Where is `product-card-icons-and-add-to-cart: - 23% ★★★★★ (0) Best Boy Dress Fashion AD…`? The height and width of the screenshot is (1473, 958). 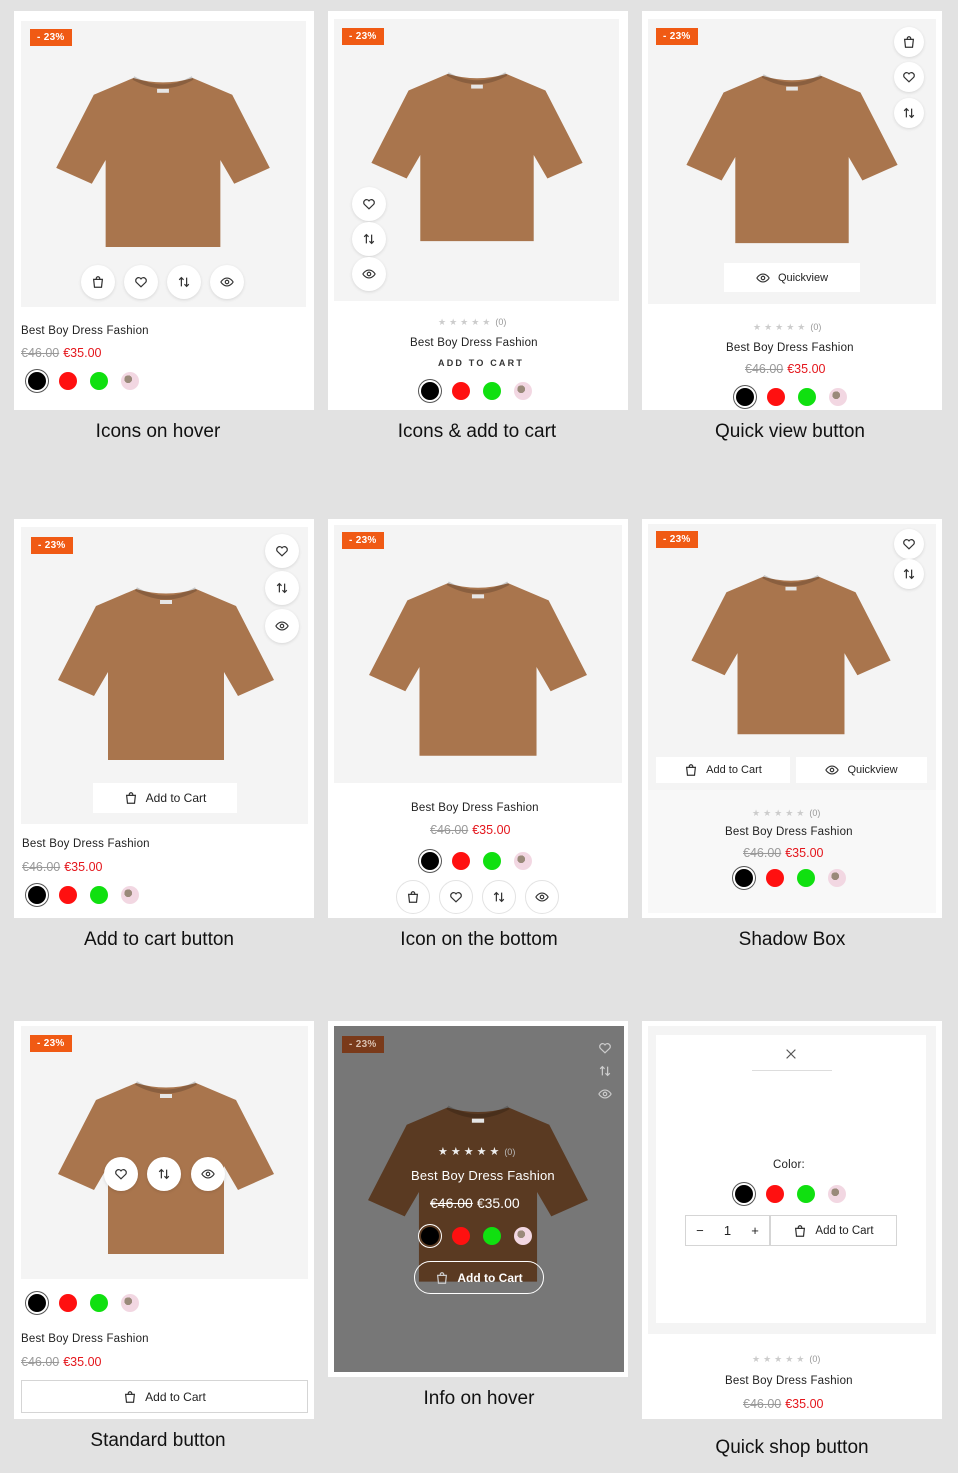 product-card-icons-and-add-to-cart: - 23% ★★★★★ (0) Best Boy Dress Fashion AD… is located at coordinates (478, 210).